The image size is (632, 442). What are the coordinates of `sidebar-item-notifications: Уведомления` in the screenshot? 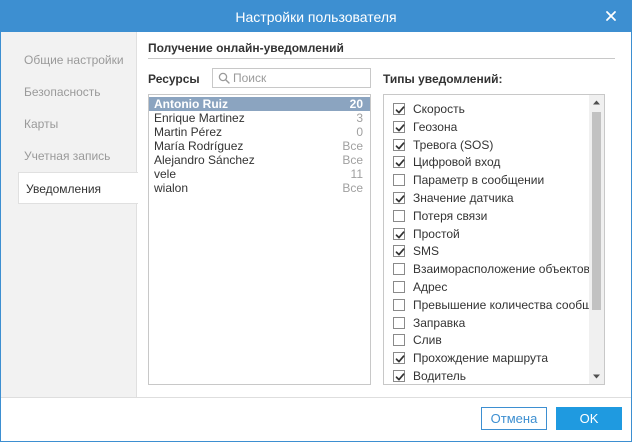 It's located at (78, 188).